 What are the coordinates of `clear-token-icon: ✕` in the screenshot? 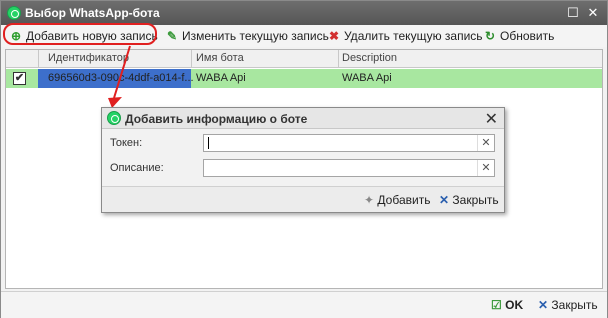 It's located at (485, 143).